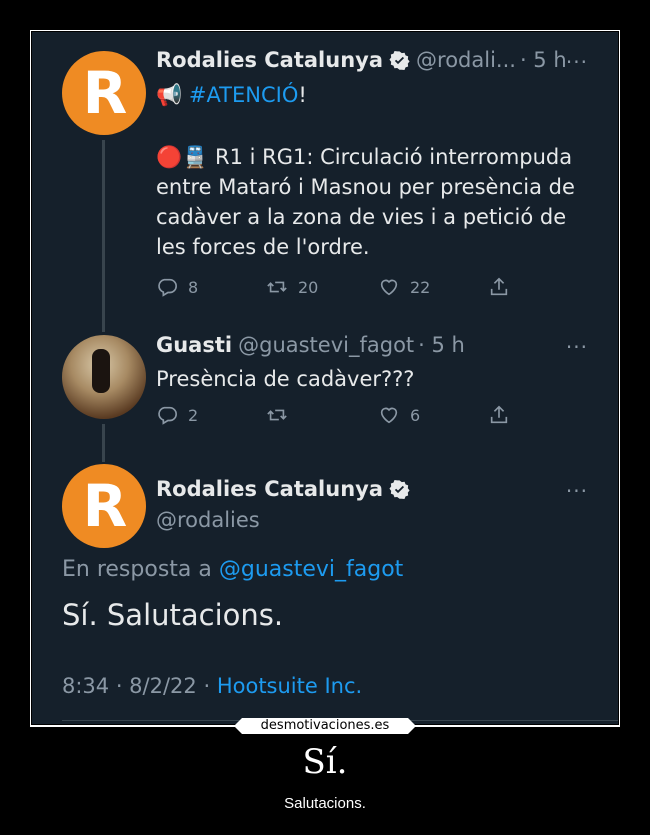 This screenshot has width=650, height=835. Describe the element at coordinates (322, 287) in the screenshot. I see `retweet-button: 20` at that location.